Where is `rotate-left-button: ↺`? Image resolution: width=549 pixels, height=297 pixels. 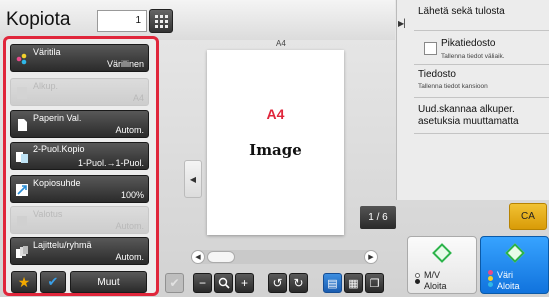 rotate-left-button: ↺ is located at coordinates (277, 283).